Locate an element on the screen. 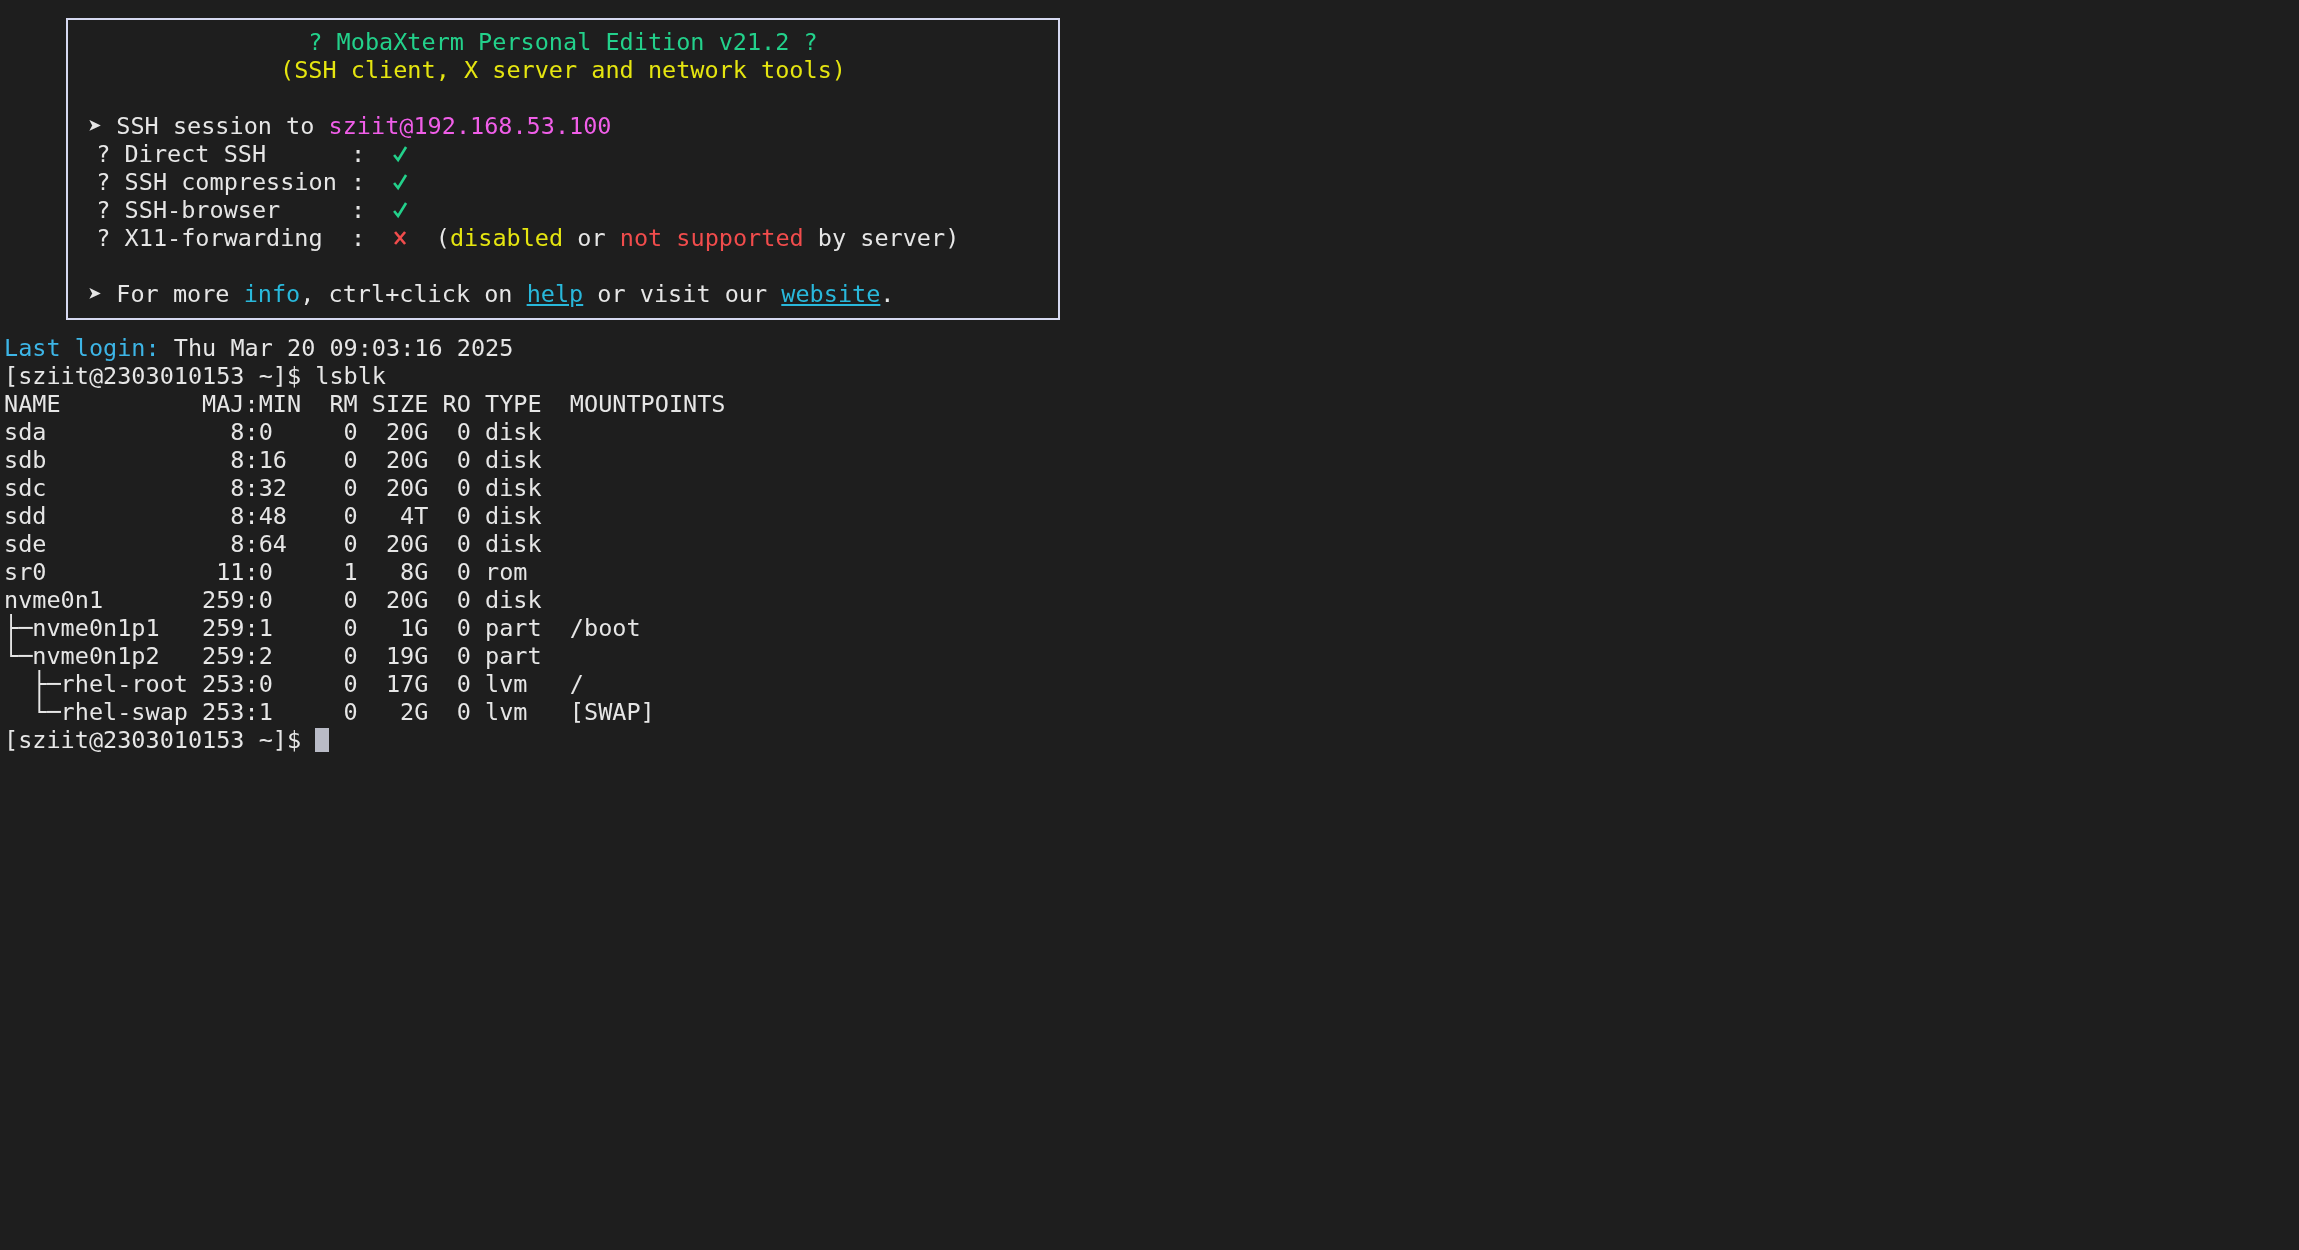 The height and width of the screenshot is (1250, 2299). table-cell-text: 17G is located at coordinates (406, 684).